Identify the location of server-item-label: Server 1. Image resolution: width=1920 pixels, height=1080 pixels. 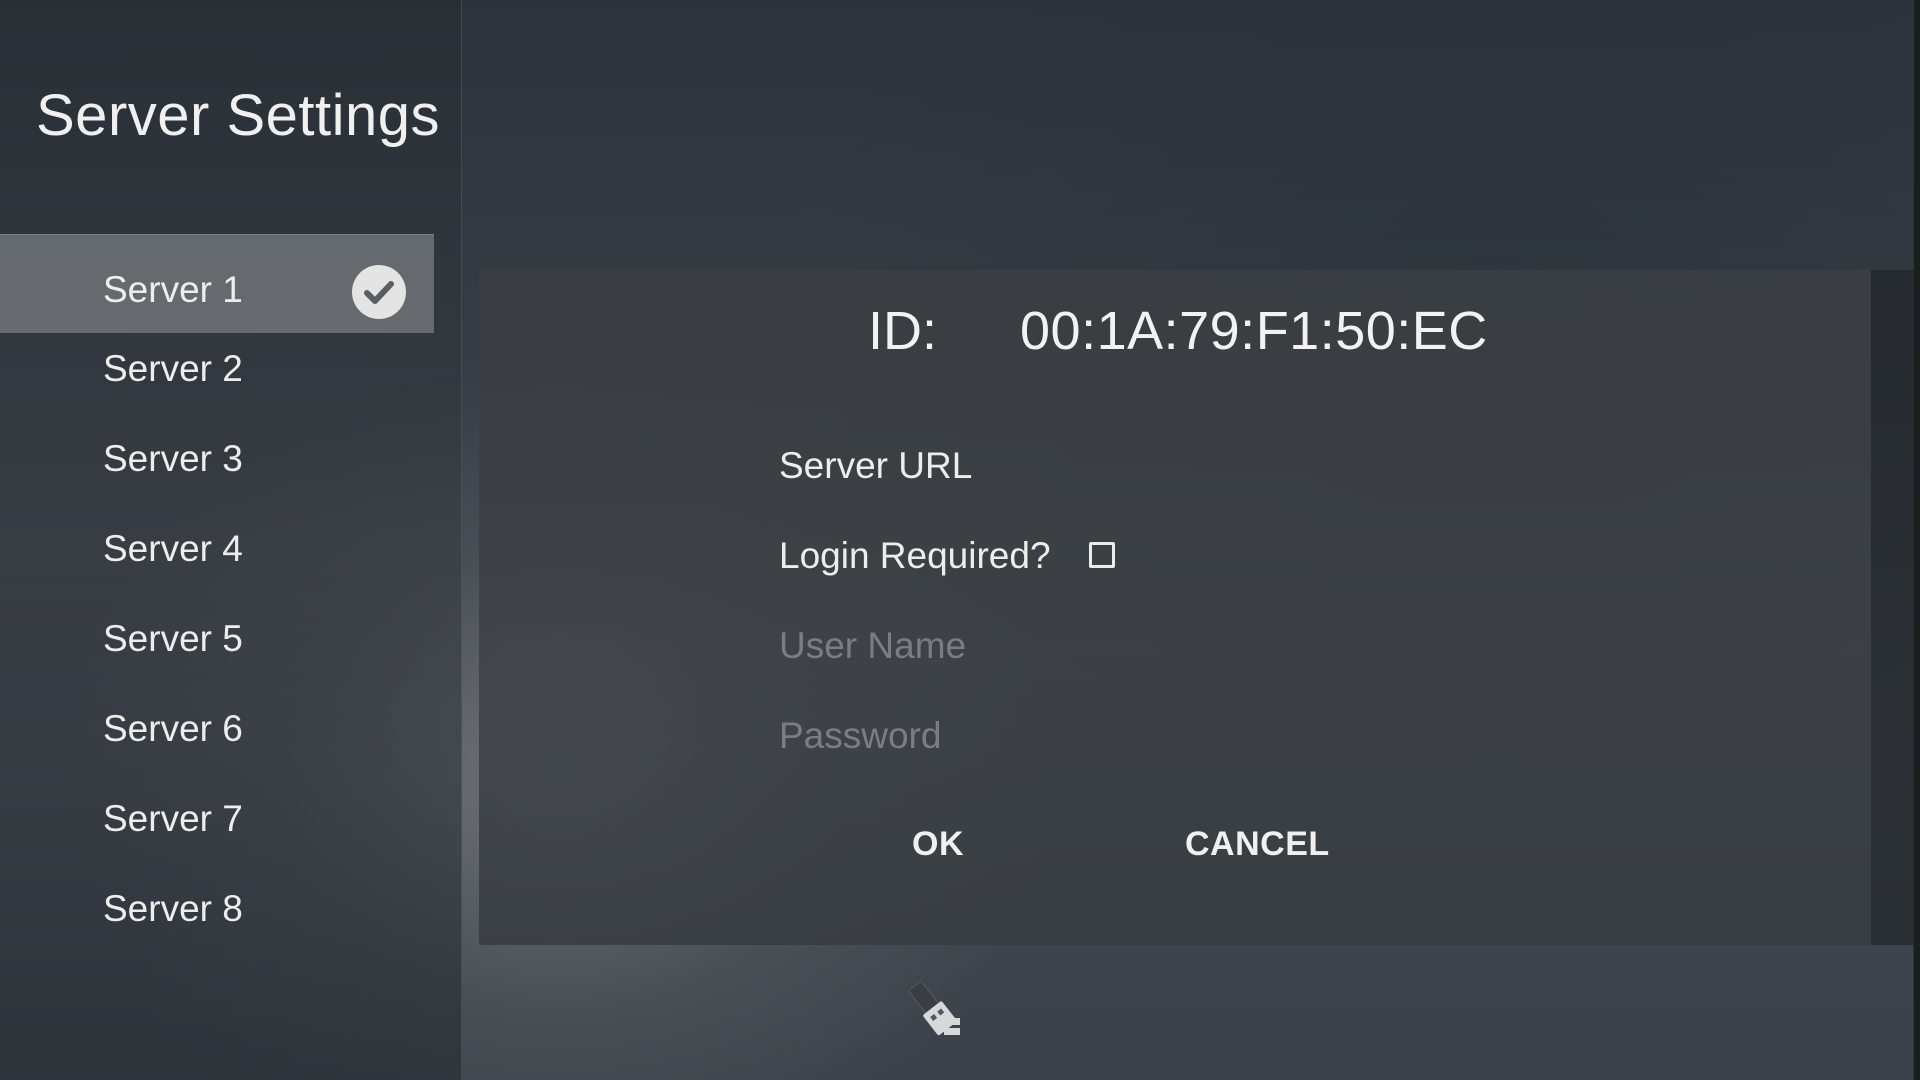
(173, 289).